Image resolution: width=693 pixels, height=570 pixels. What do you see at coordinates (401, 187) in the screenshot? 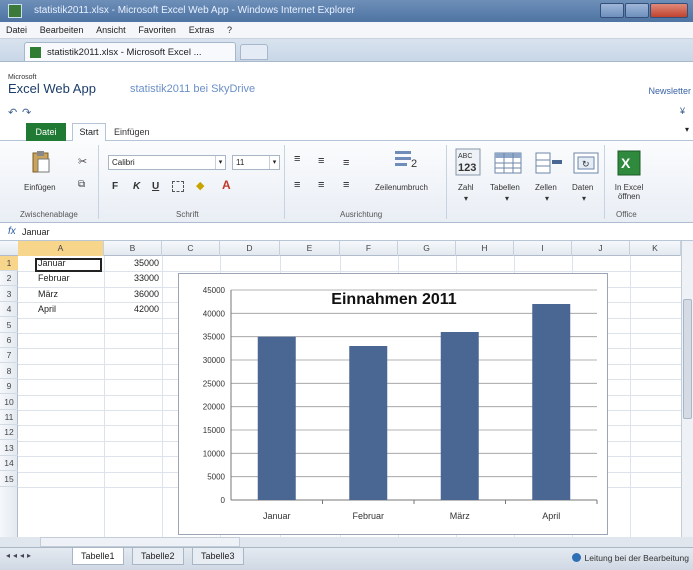
I see `wrap-text-label: Zeilenumbruch` at bounding box center [401, 187].